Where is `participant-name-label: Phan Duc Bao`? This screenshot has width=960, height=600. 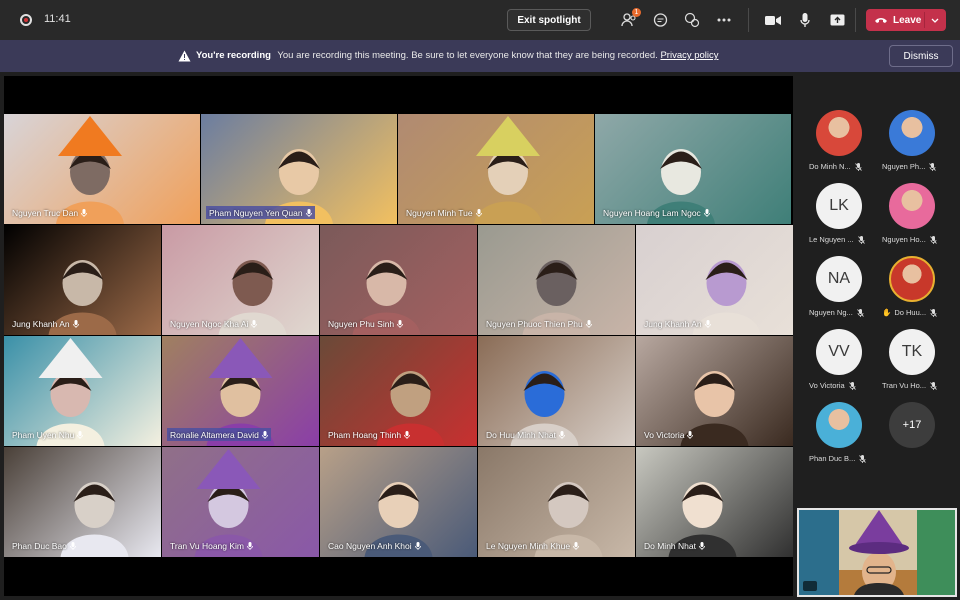 participant-name-label: Phan Duc Bao is located at coordinates (44, 545).